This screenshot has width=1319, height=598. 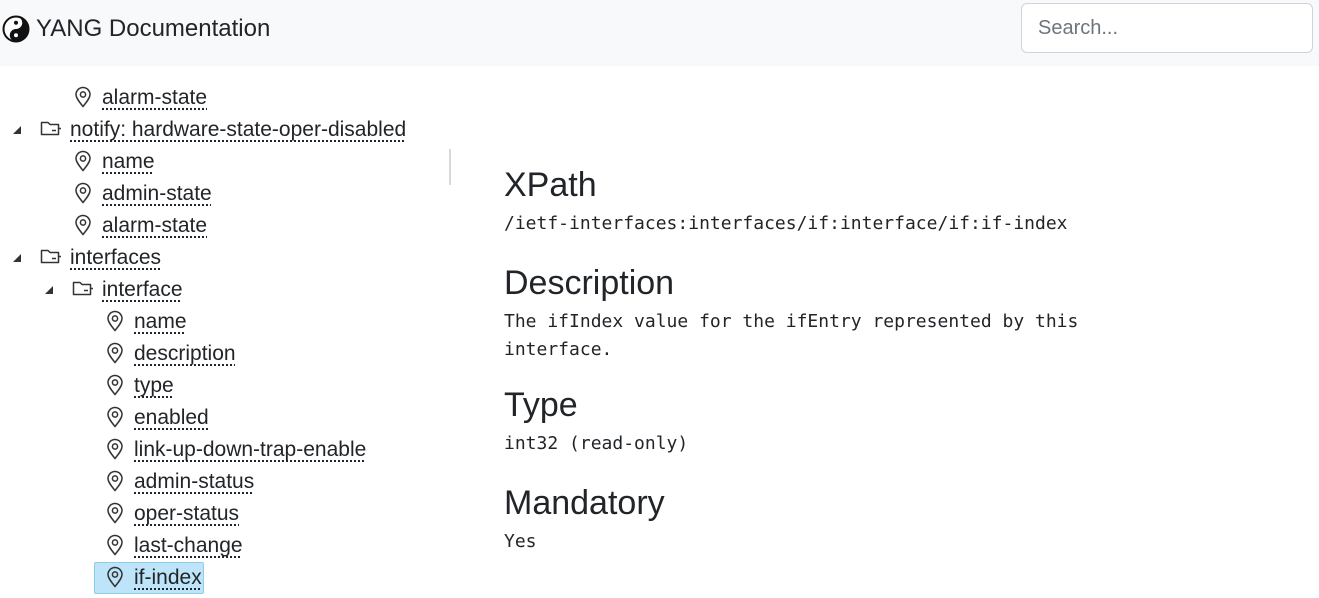 I want to click on tree-node-container: interfaces, so click(x=225, y=258).